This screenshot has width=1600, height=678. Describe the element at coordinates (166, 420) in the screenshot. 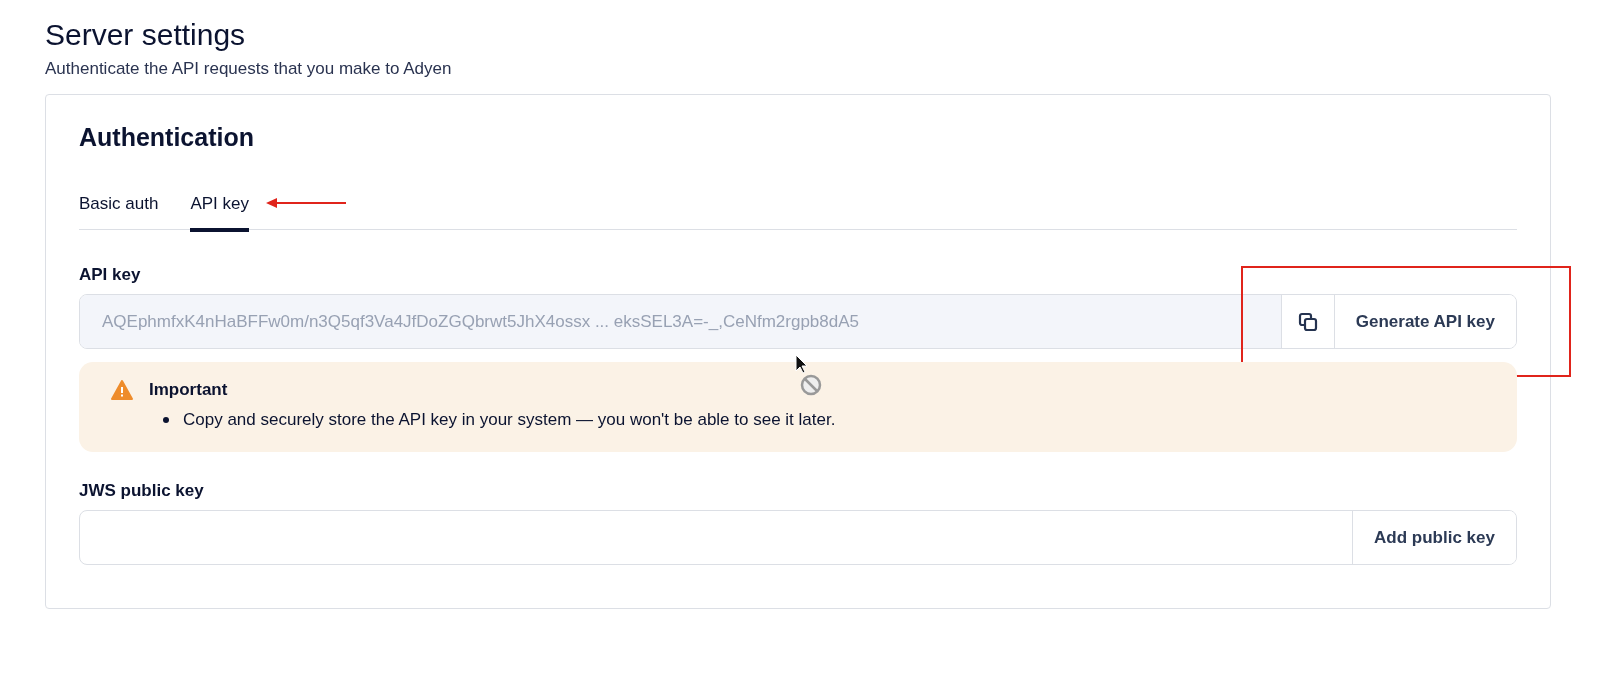

I see `bullet-icon` at that location.